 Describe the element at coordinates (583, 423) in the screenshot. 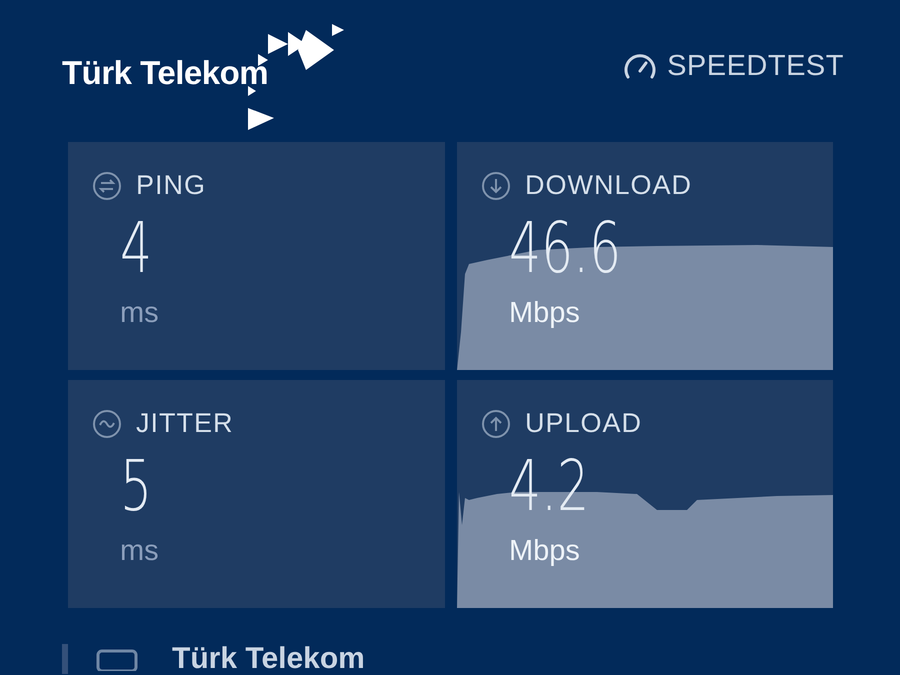

I see `metric-title: UPLOAD` at that location.